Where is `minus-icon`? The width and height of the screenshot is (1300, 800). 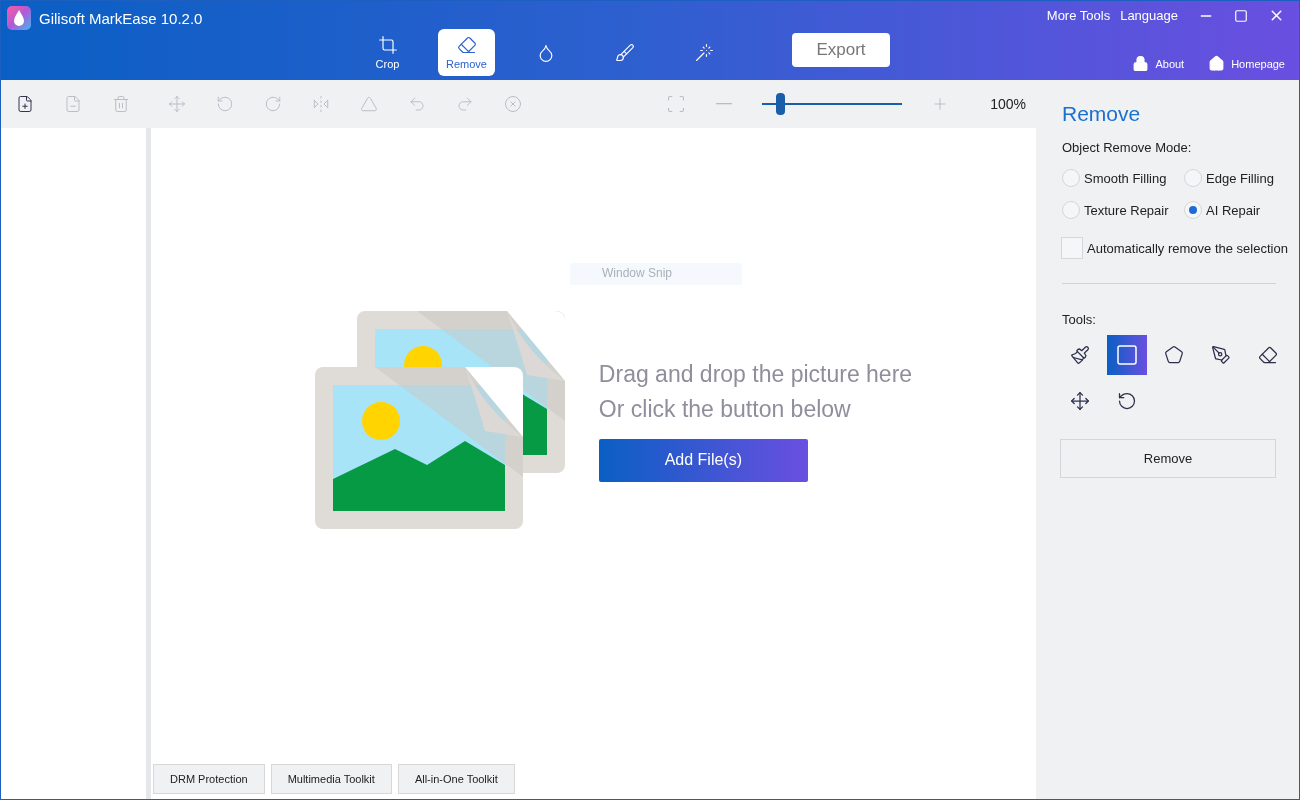
minus-icon is located at coordinates (724, 104).